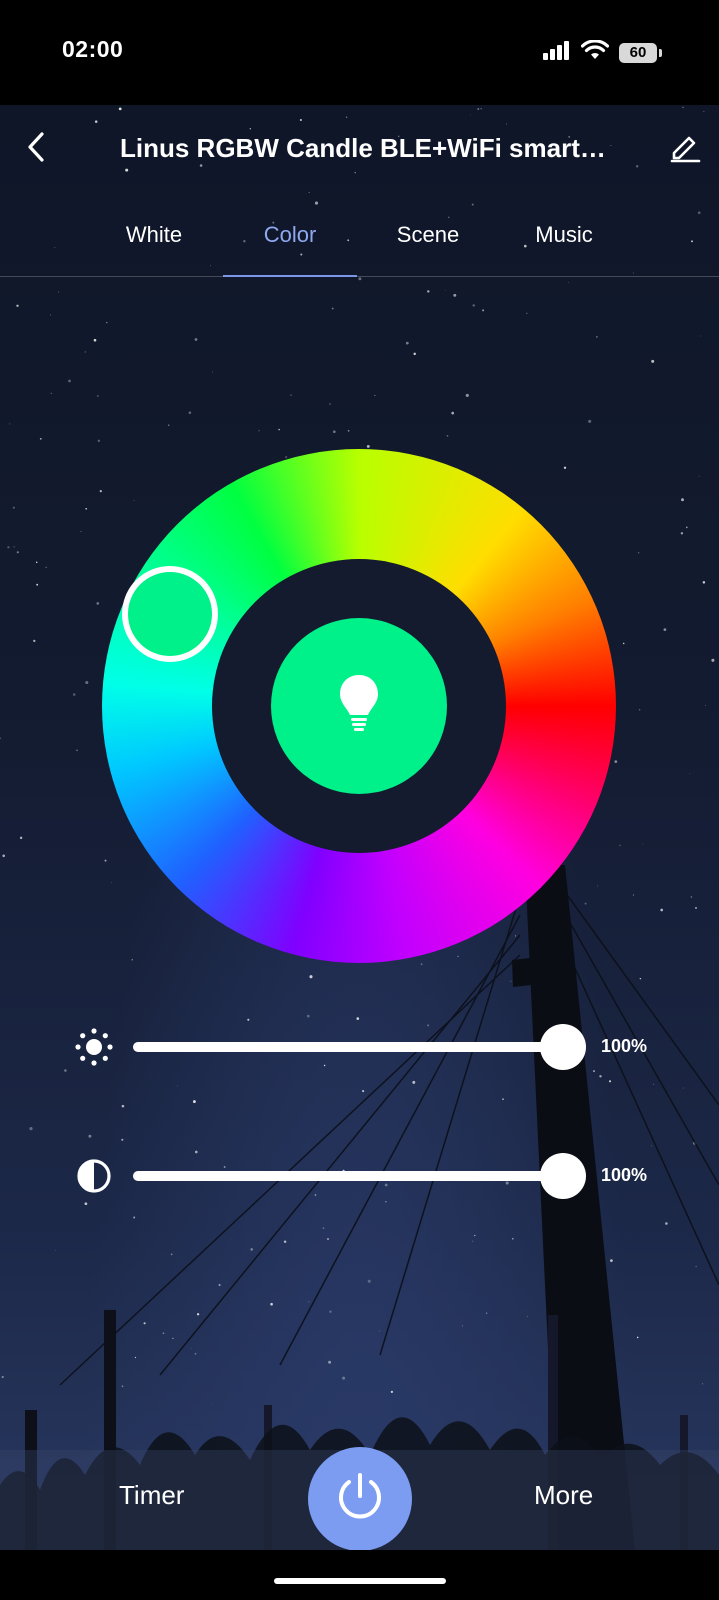  Describe the element at coordinates (290, 243) in the screenshot. I see `tab-color: Color` at that location.